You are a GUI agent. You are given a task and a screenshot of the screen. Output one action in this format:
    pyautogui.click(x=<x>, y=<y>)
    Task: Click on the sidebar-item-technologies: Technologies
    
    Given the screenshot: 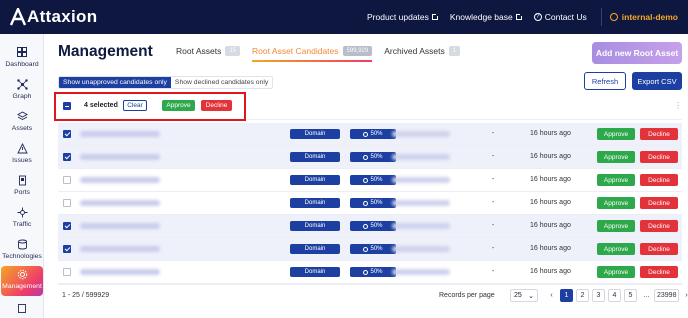 What is the action you would take?
    pyautogui.click(x=22, y=251)
    